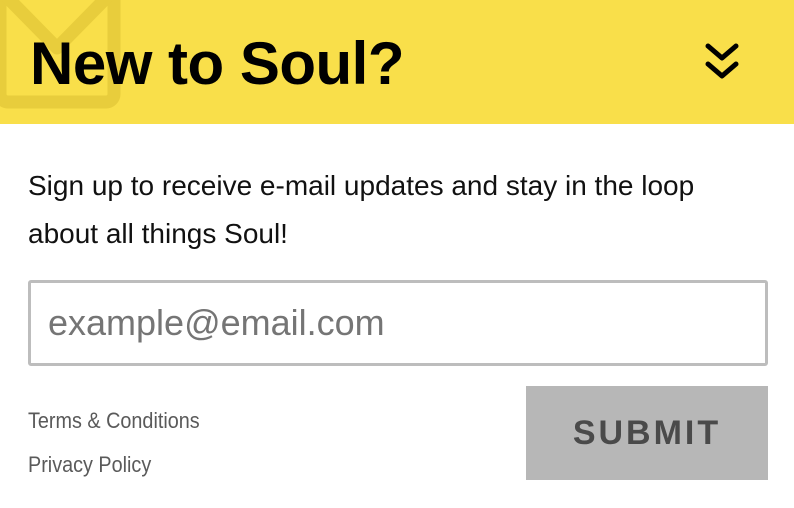 Image resolution: width=794 pixels, height=508 pixels. What do you see at coordinates (722, 61) in the screenshot?
I see `double-chevron-down-icon` at bounding box center [722, 61].